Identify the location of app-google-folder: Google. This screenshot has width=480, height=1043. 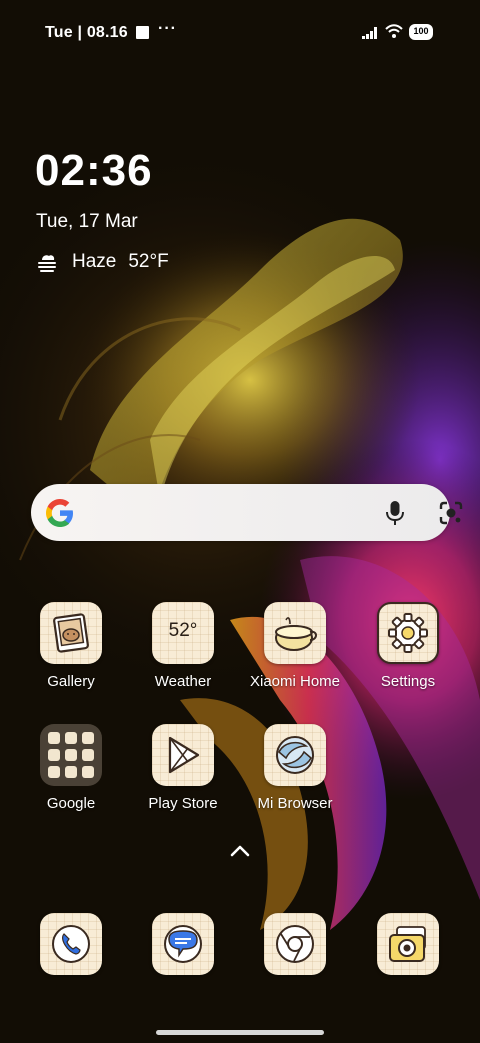
(71, 768).